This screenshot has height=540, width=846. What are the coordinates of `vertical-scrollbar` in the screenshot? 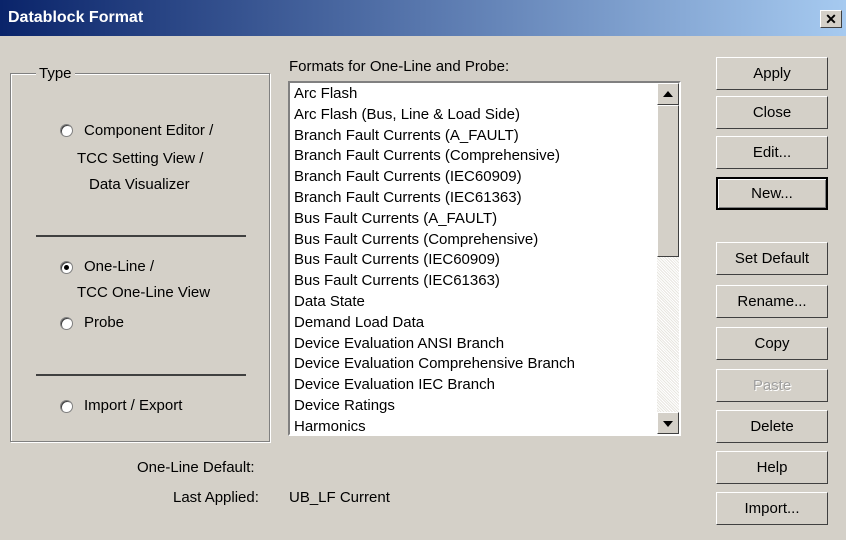 It's located at (668, 258).